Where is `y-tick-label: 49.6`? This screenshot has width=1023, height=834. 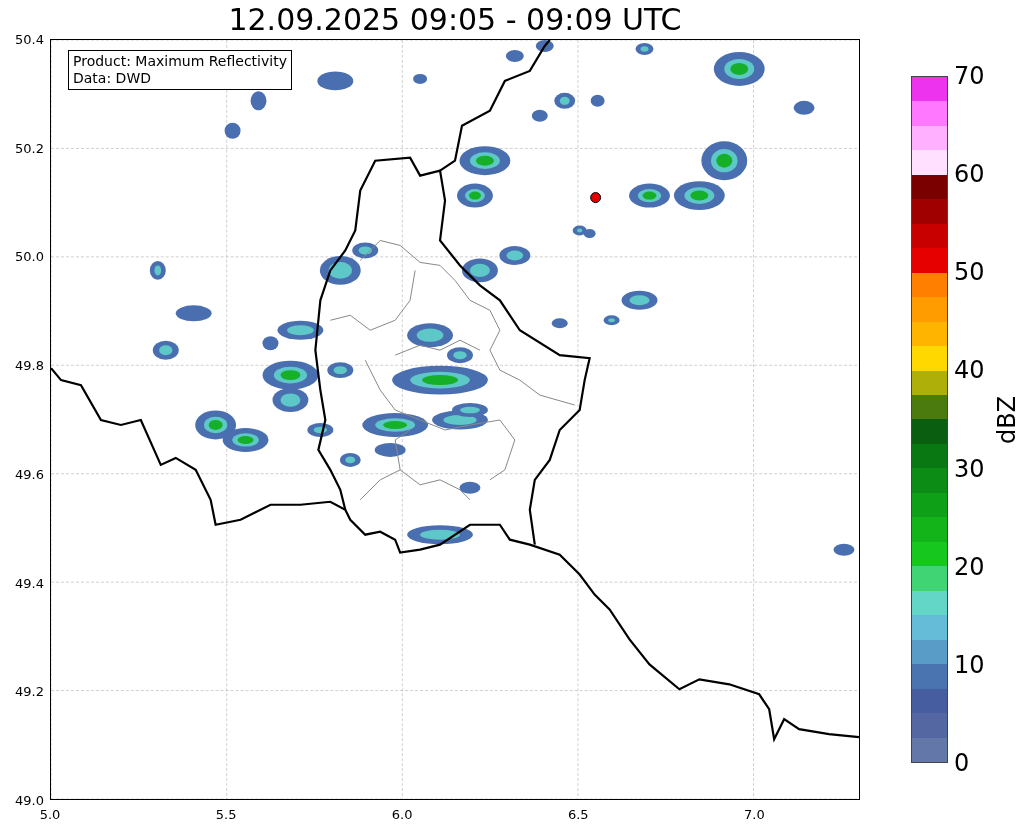 y-tick-label: 49.6 is located at coordinates (29, 474).